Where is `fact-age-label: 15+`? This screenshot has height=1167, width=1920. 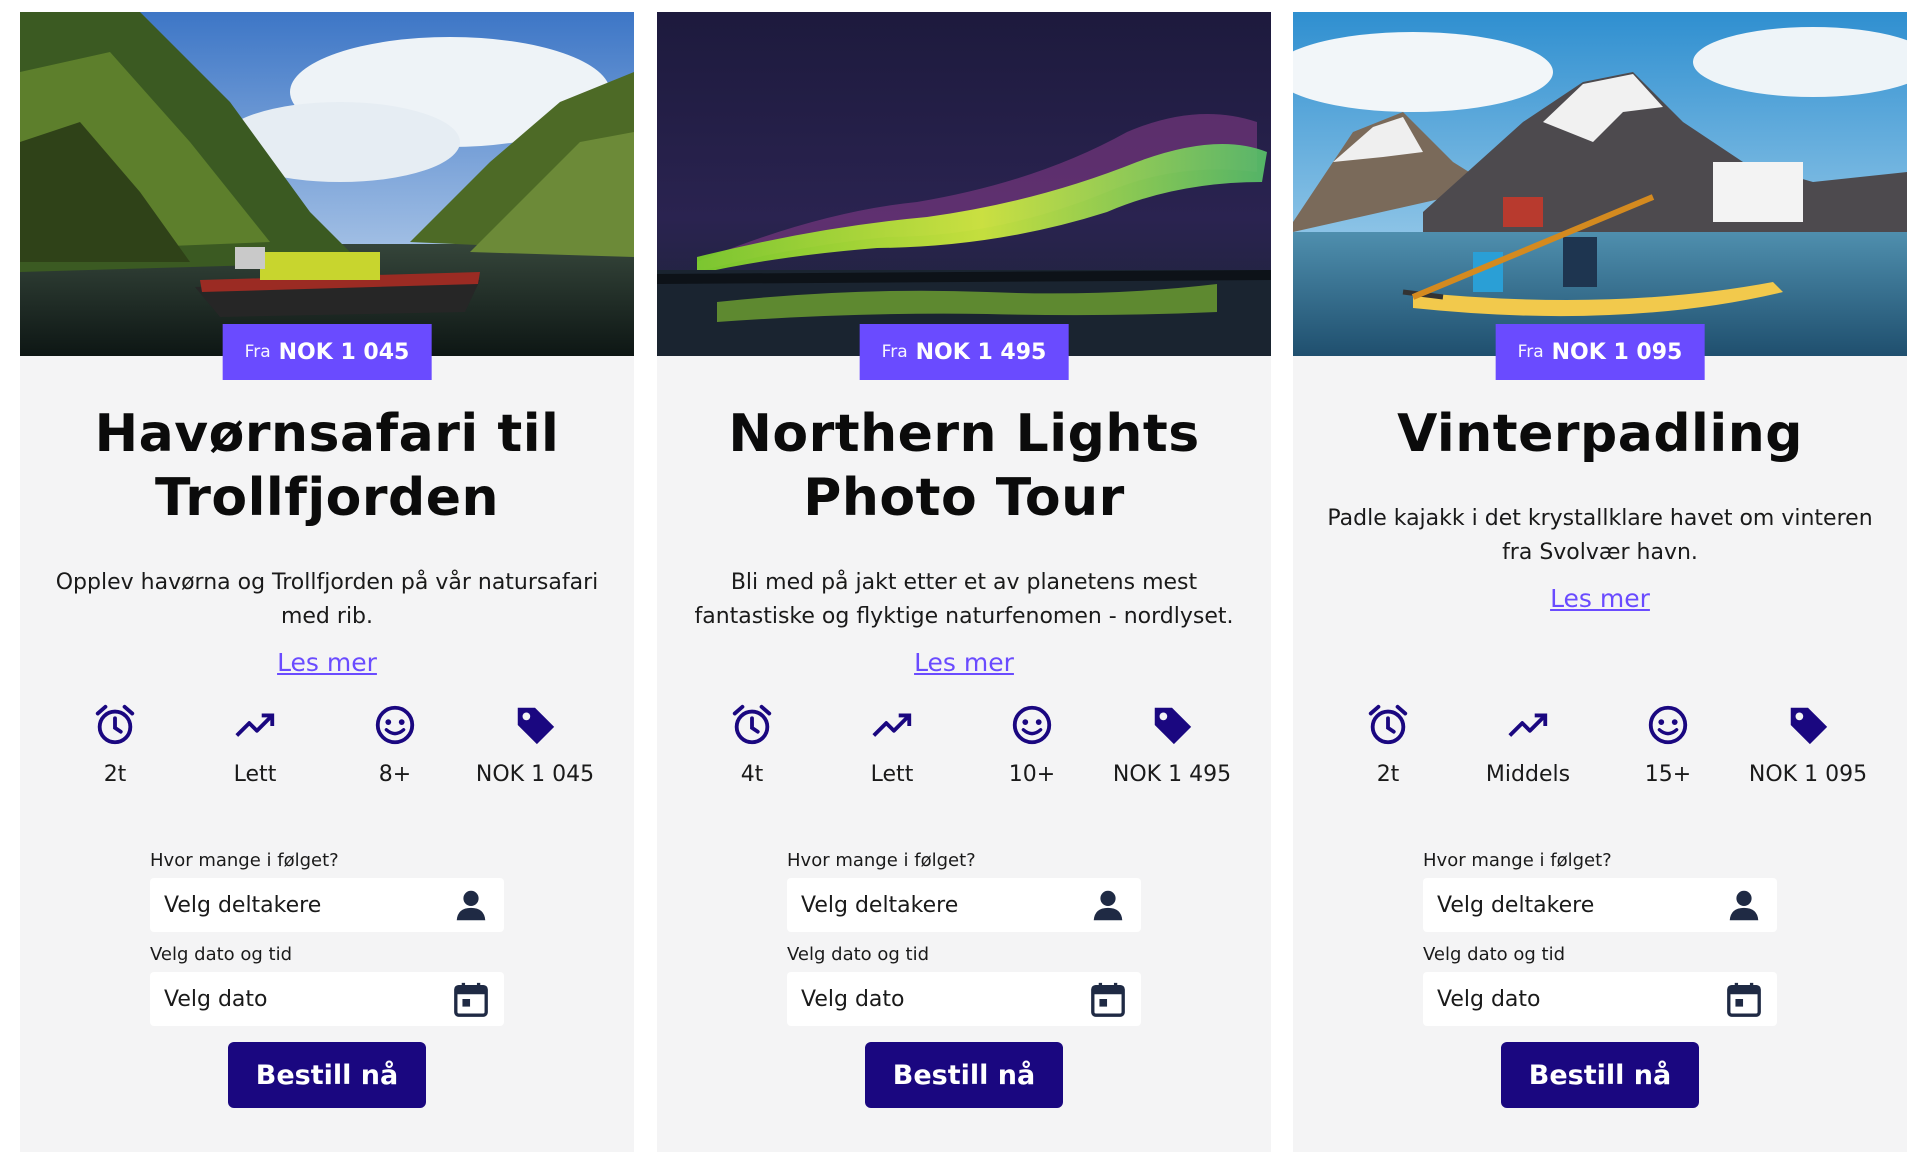
fact-age-label: 15+ is located at coordinates (1668, 774).